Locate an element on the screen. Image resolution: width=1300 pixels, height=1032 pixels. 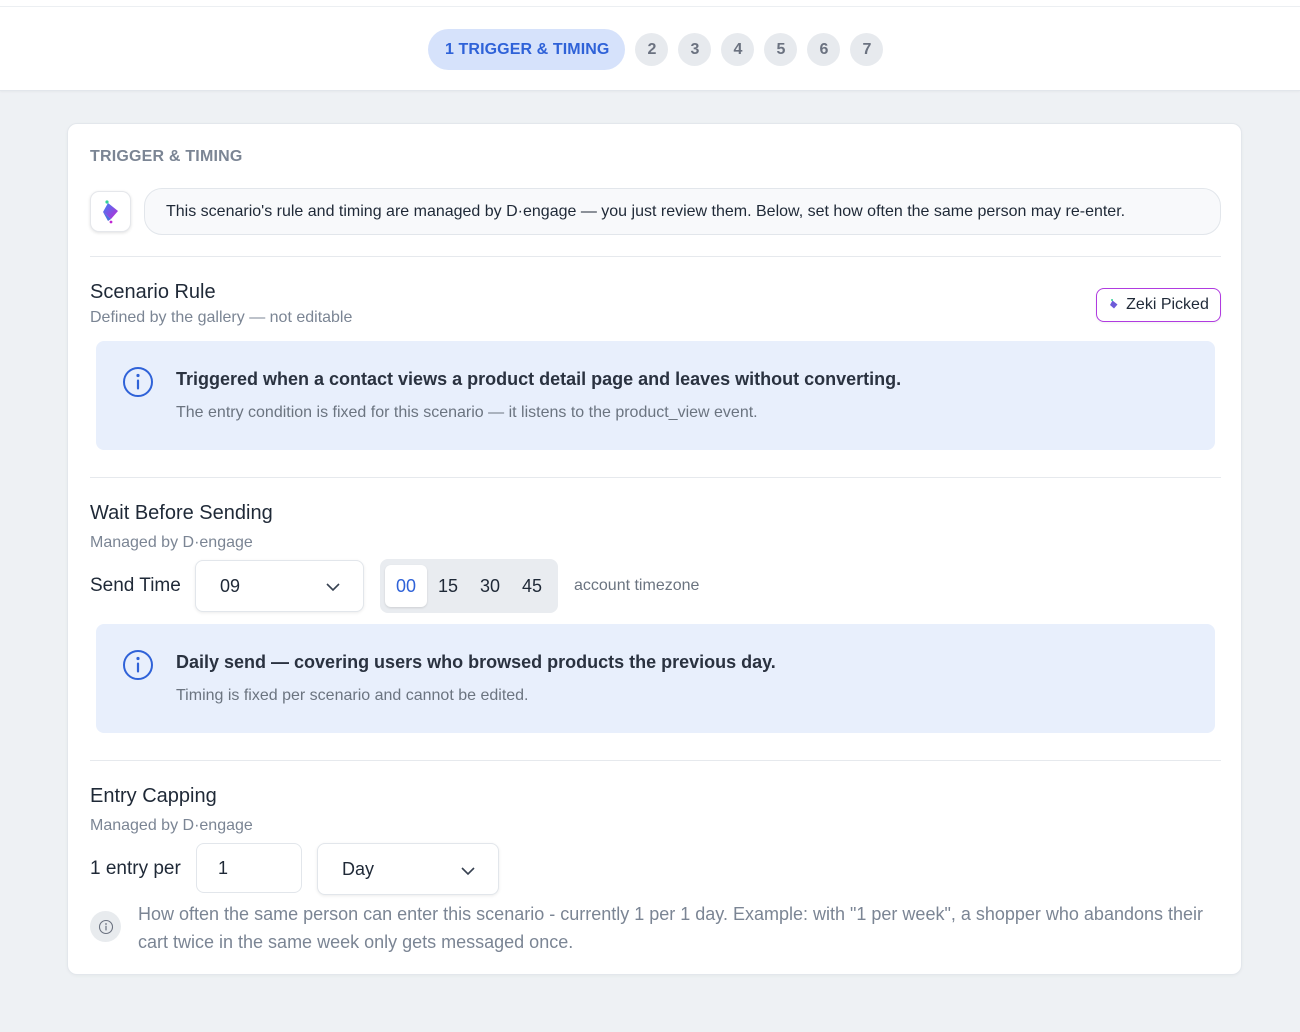
entry-capping-title: Entry Capping is located at coordinates (153, 796).